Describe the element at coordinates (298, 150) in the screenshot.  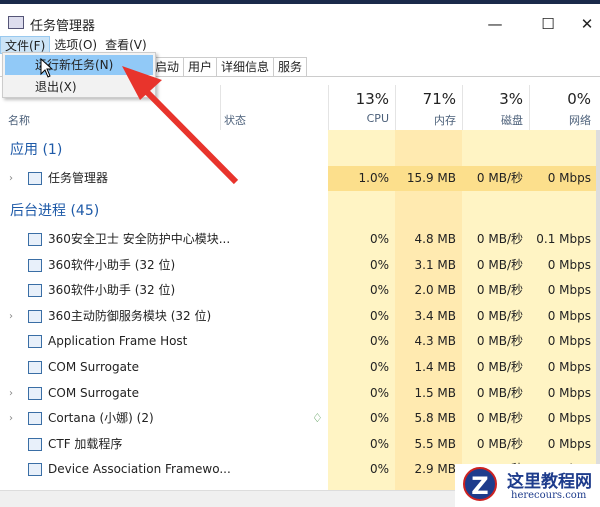
I see `group-apps: 应用 (1)` at that location.